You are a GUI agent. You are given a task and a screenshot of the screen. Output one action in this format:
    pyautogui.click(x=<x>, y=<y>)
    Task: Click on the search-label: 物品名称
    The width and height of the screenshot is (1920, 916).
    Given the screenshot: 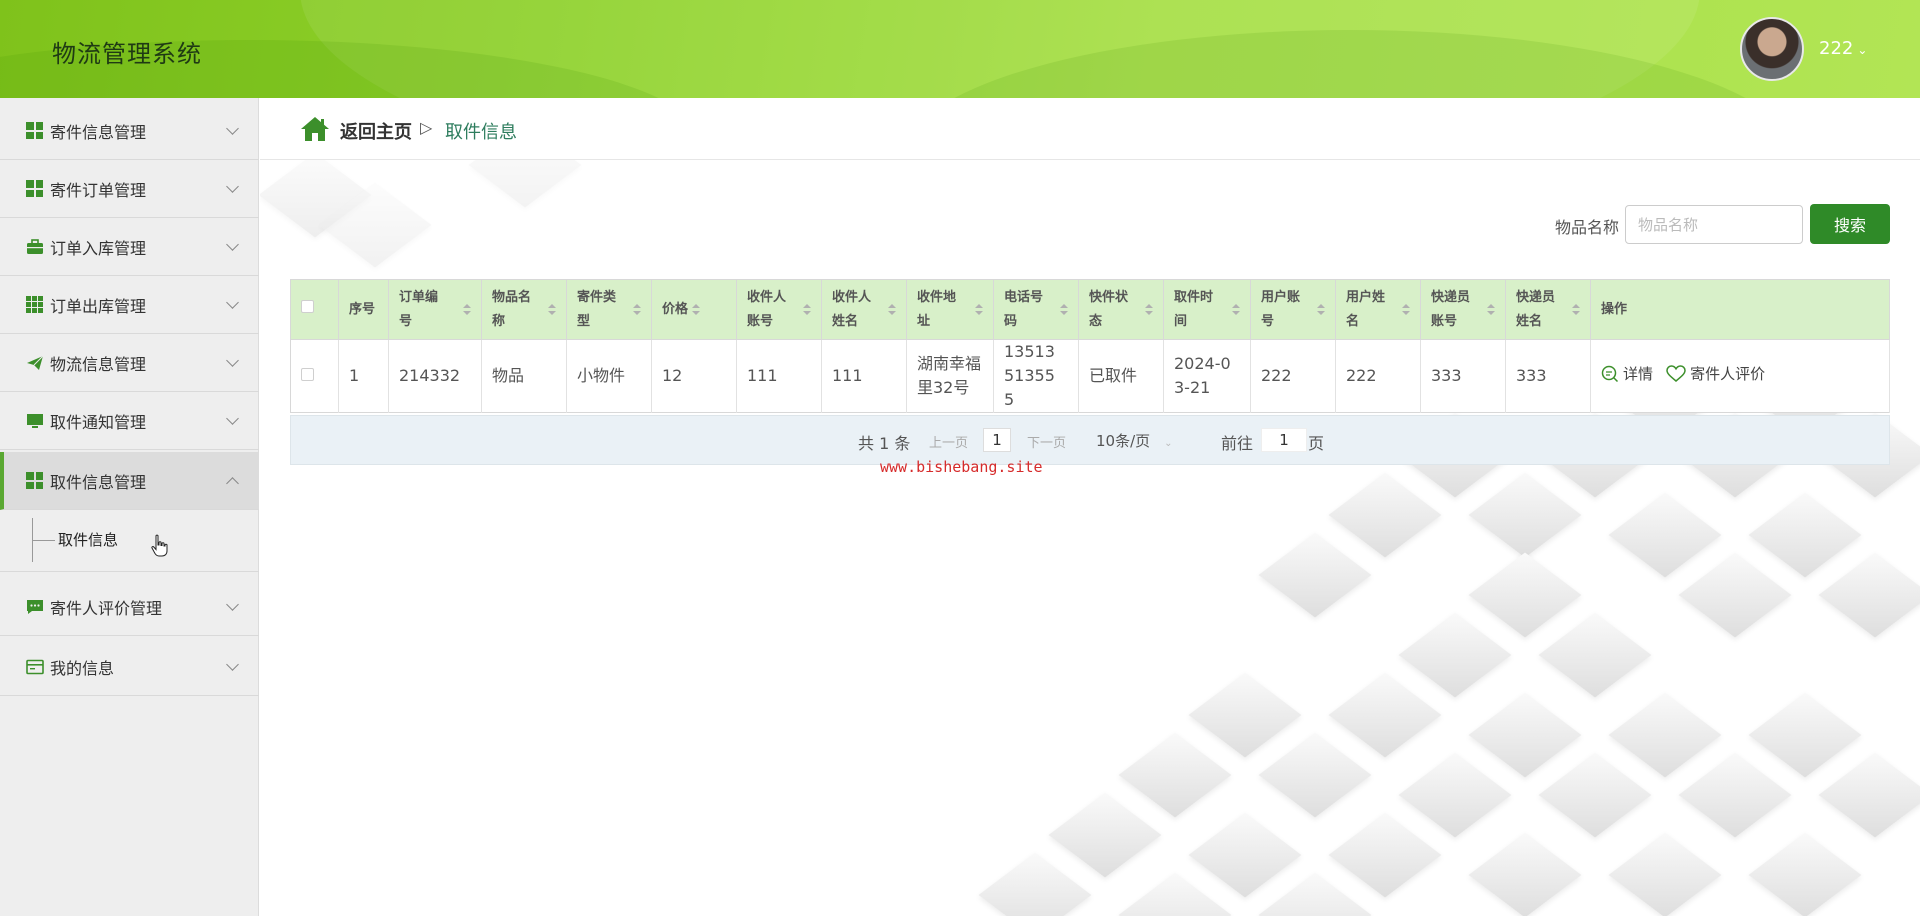 What is the action you would take?
    pyautogui.click(x=1587, y=227)
    